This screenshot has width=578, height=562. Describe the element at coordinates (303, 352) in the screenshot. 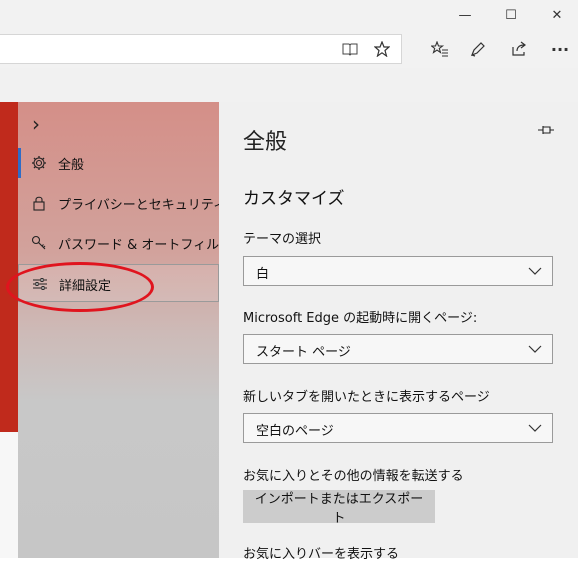

I see `startup-value: スタート ページ` at that location.